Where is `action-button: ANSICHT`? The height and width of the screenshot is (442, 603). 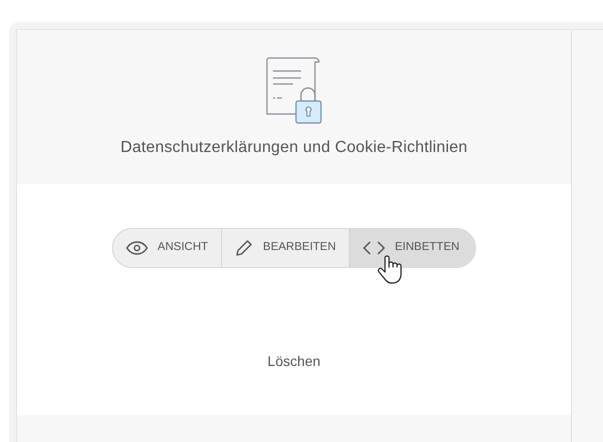
action-button: ANSICHT is located at coordinates (167, 248).